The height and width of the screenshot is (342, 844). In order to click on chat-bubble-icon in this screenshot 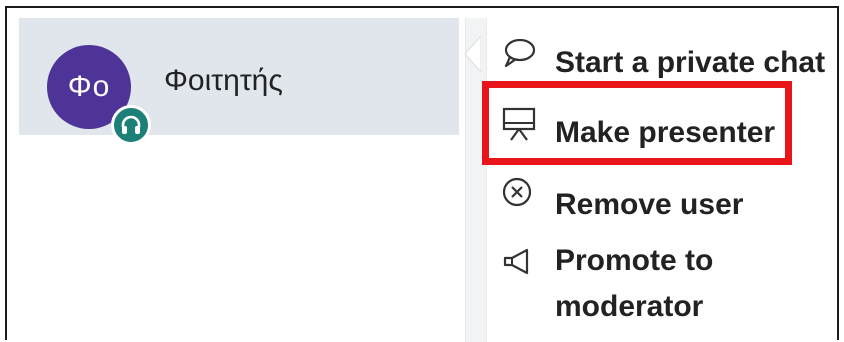, I will do `click(520, 53)`.